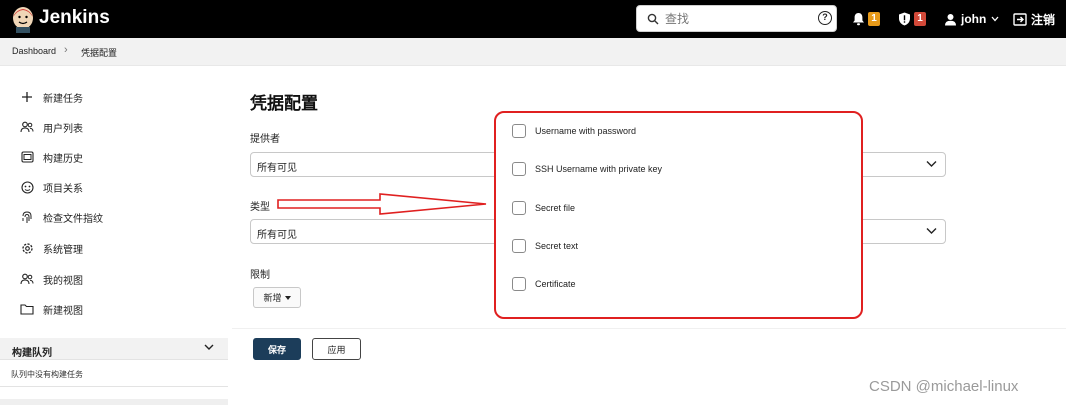  What do you see at coordinates (99, 52) in the screenshot?
I see `breadcrumb-current: 凭据配置` at bounding box center [99, 52].